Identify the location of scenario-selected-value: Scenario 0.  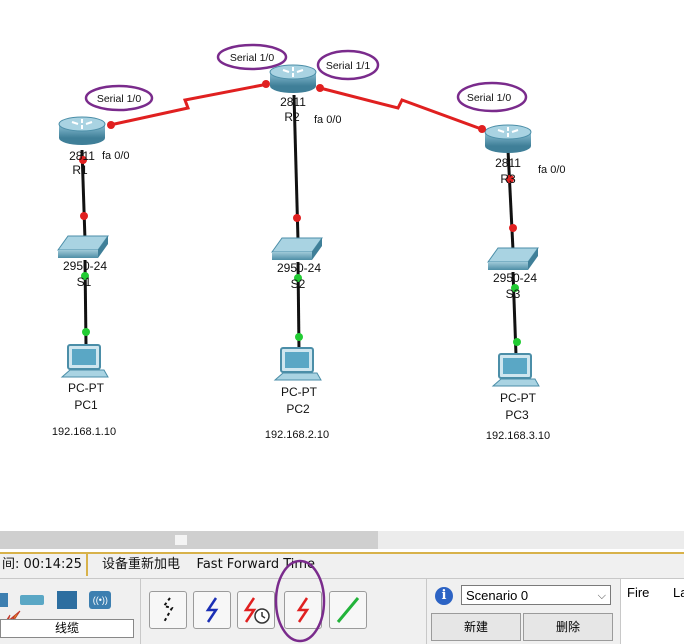
(497, 595).